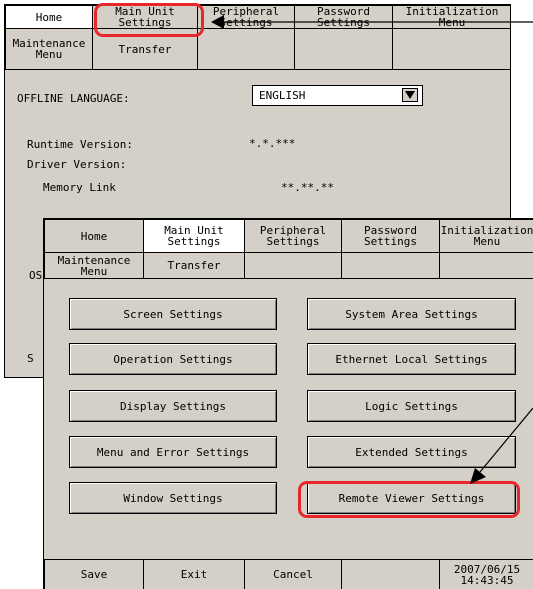  I want to click on datetime-display: 2007/06/15 14:43:45, so click(486, 574).